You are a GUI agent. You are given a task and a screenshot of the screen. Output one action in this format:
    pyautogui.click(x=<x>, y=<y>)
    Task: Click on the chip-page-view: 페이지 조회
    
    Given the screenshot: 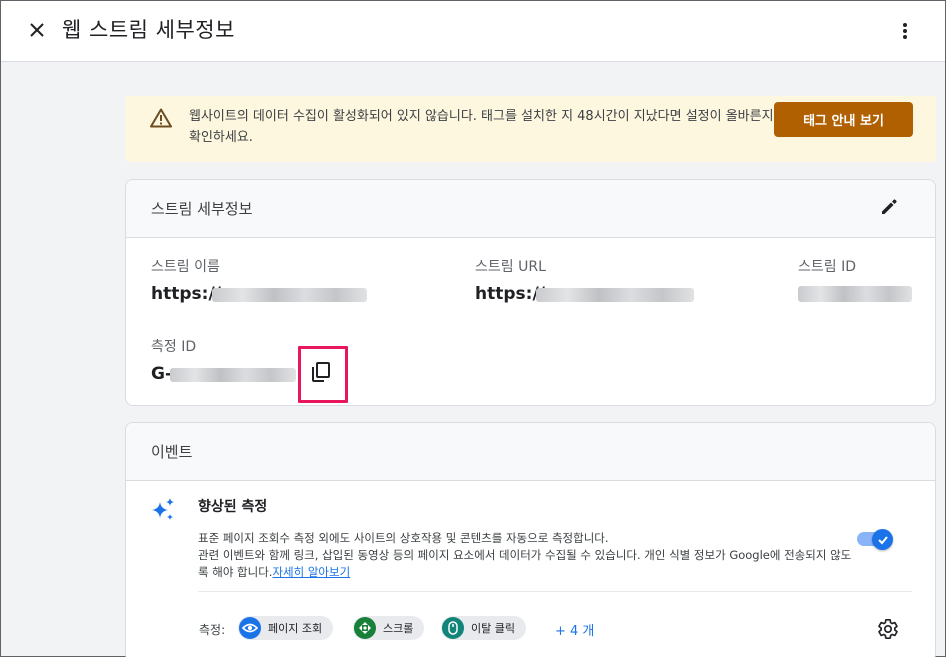 What is the action you would take?
    pyautogui.click(x=286, y=628)
    